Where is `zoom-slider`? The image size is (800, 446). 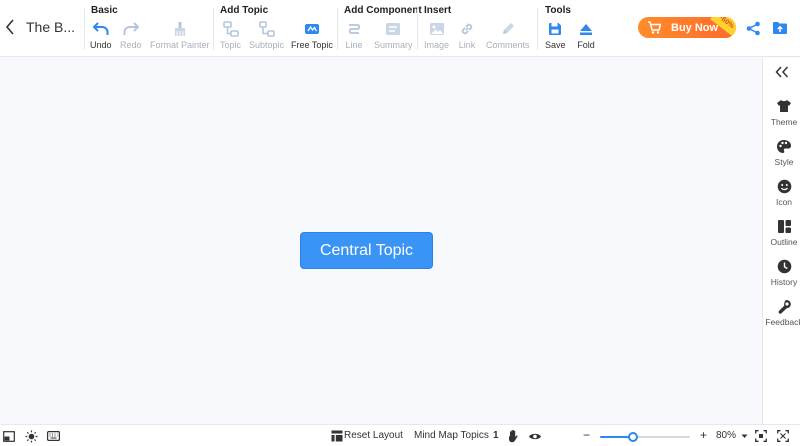 zoom-slider is located at coordinates (645, 437).